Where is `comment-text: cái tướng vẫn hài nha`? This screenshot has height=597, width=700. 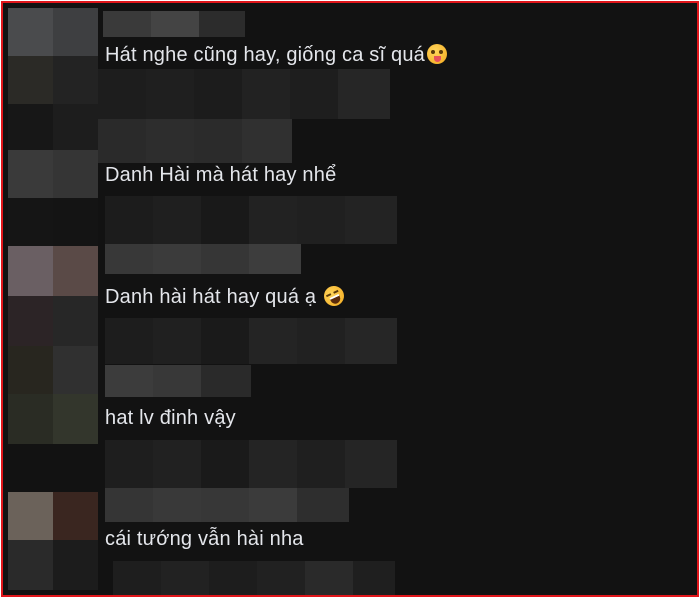
comment-text: cái tướng vẫn hài nha is located at coordinates (204, 539).